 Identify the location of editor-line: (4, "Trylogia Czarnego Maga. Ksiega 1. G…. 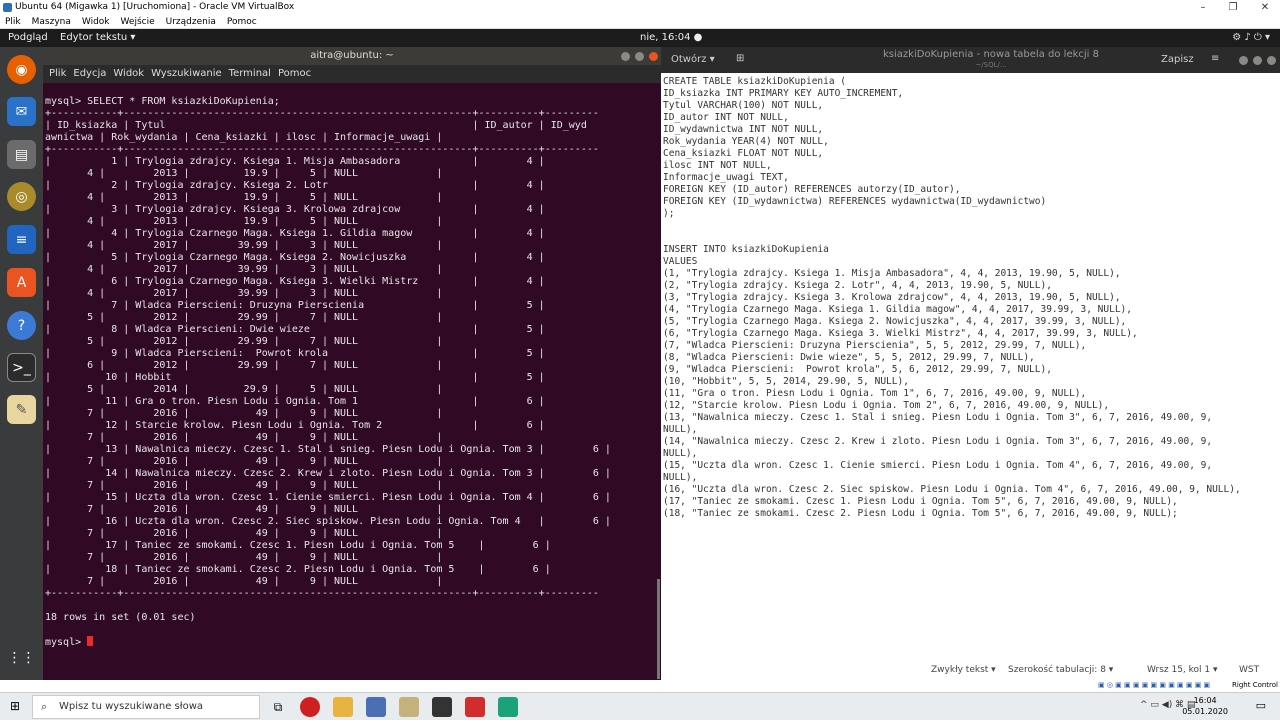
(971, 310).